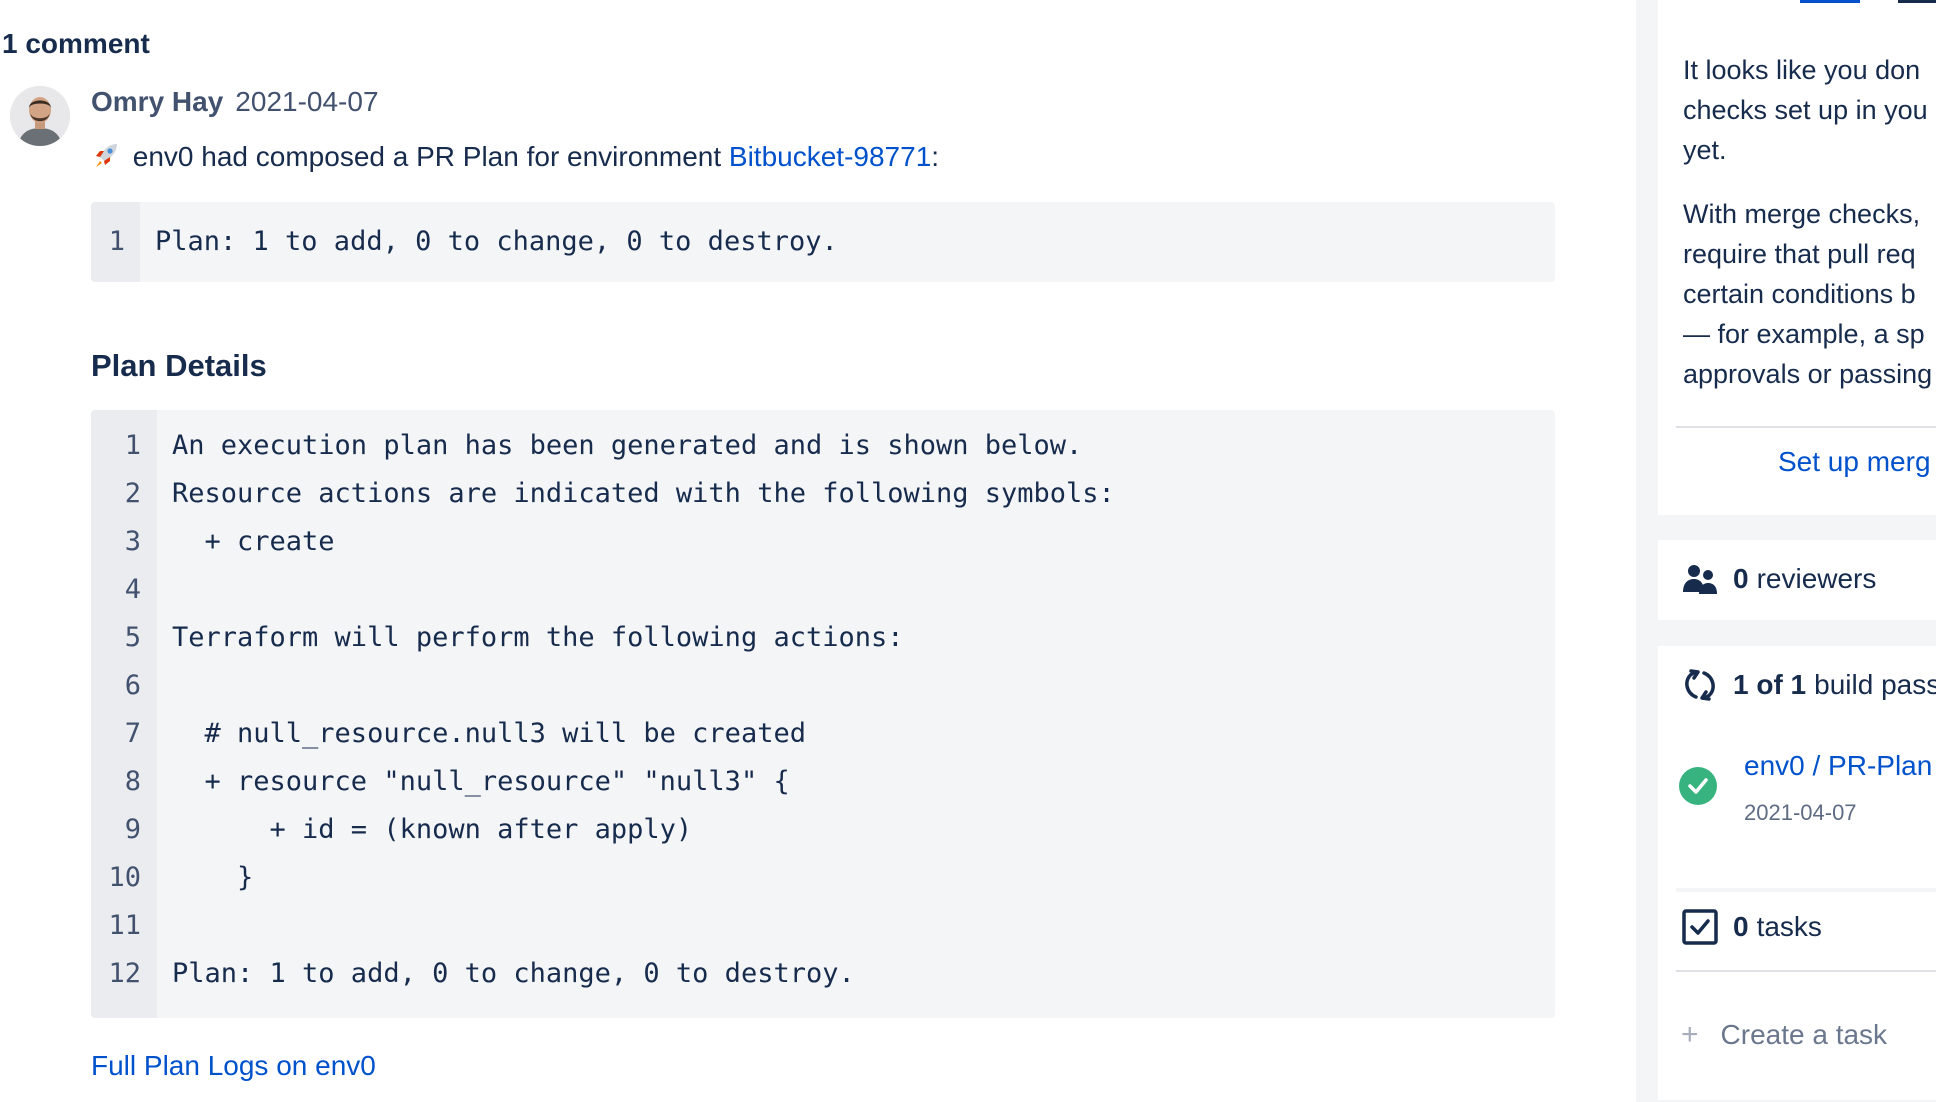 The height and width of the screenshot is (1102, 1936). What do you see at coordinates (1808, 374) in the screenshot?
I see `merge-checks-text-line: approvals or passing` at bounding box center [1808, 374].